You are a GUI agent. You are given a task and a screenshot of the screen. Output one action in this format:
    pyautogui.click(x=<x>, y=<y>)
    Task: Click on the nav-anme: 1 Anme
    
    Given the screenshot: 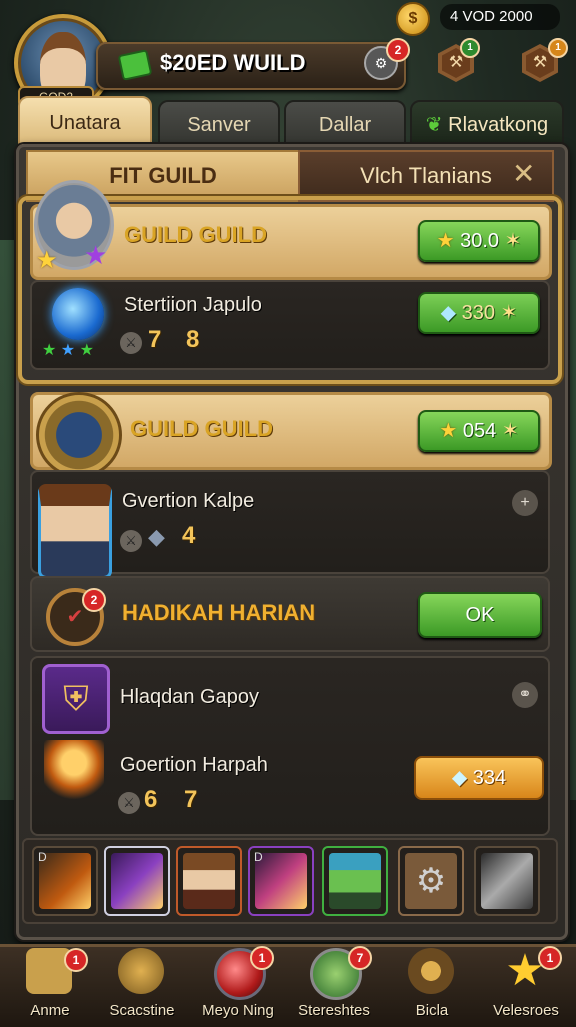 What is the action you would take?
    pyautogui.click(x=50, y=984)
    